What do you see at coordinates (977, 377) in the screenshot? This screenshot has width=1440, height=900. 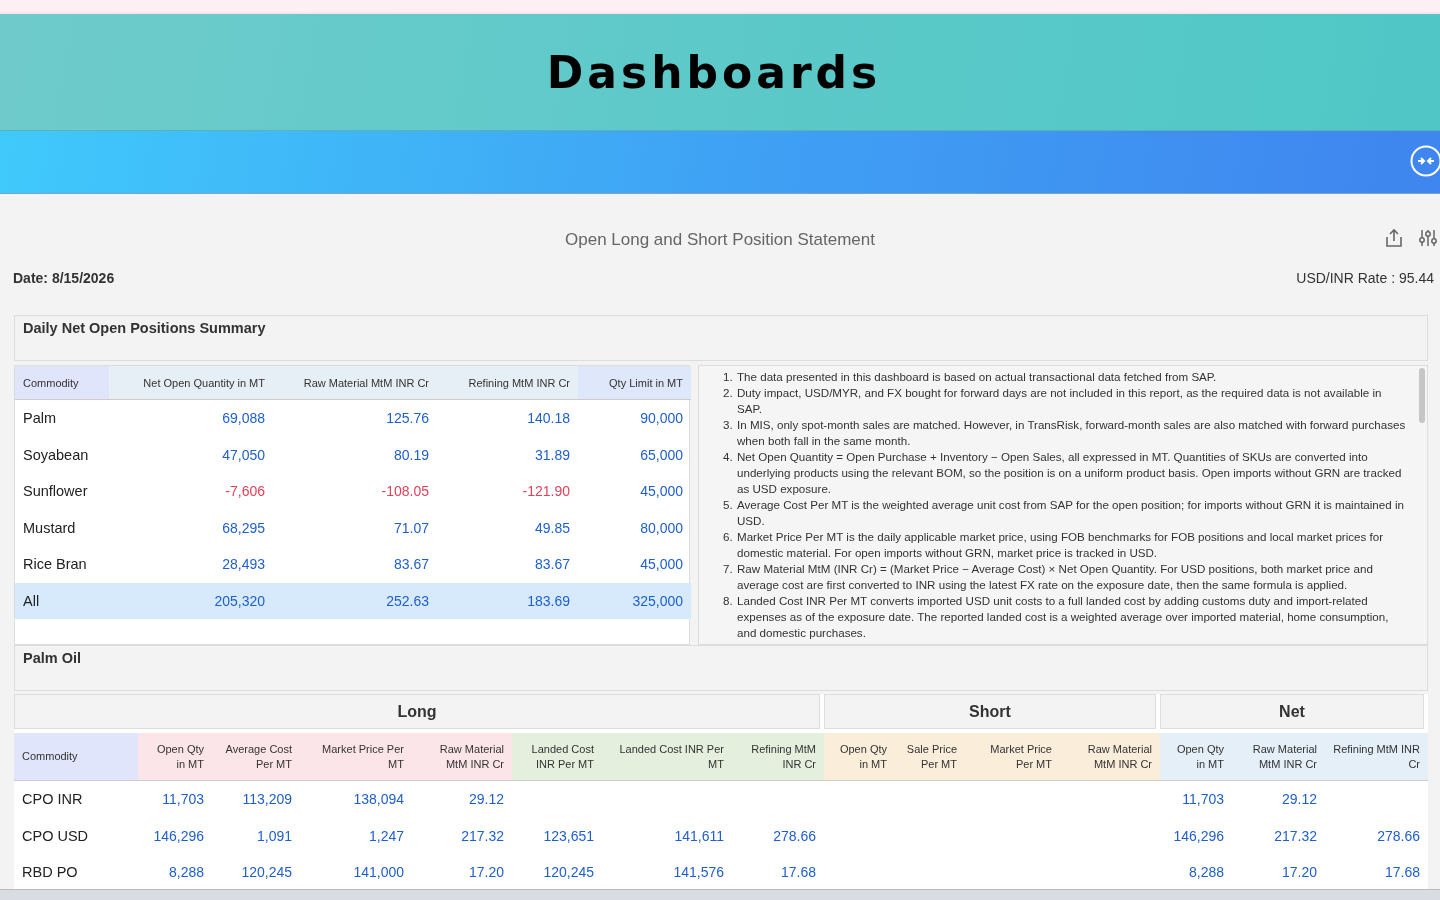 I see `note-text: The data presented in this dashboard is based on actual transactional data fetched from SAP.` at bounding box center [977, 377].